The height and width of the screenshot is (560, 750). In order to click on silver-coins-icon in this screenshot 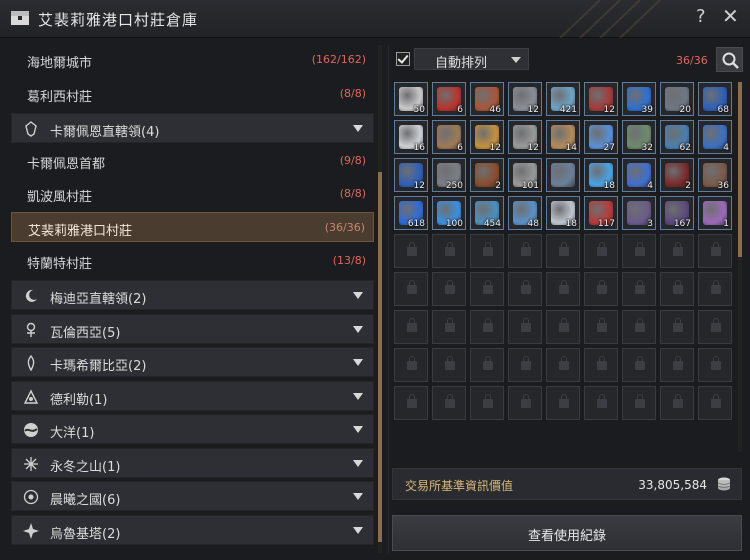, I will do `click(724, 484)`.